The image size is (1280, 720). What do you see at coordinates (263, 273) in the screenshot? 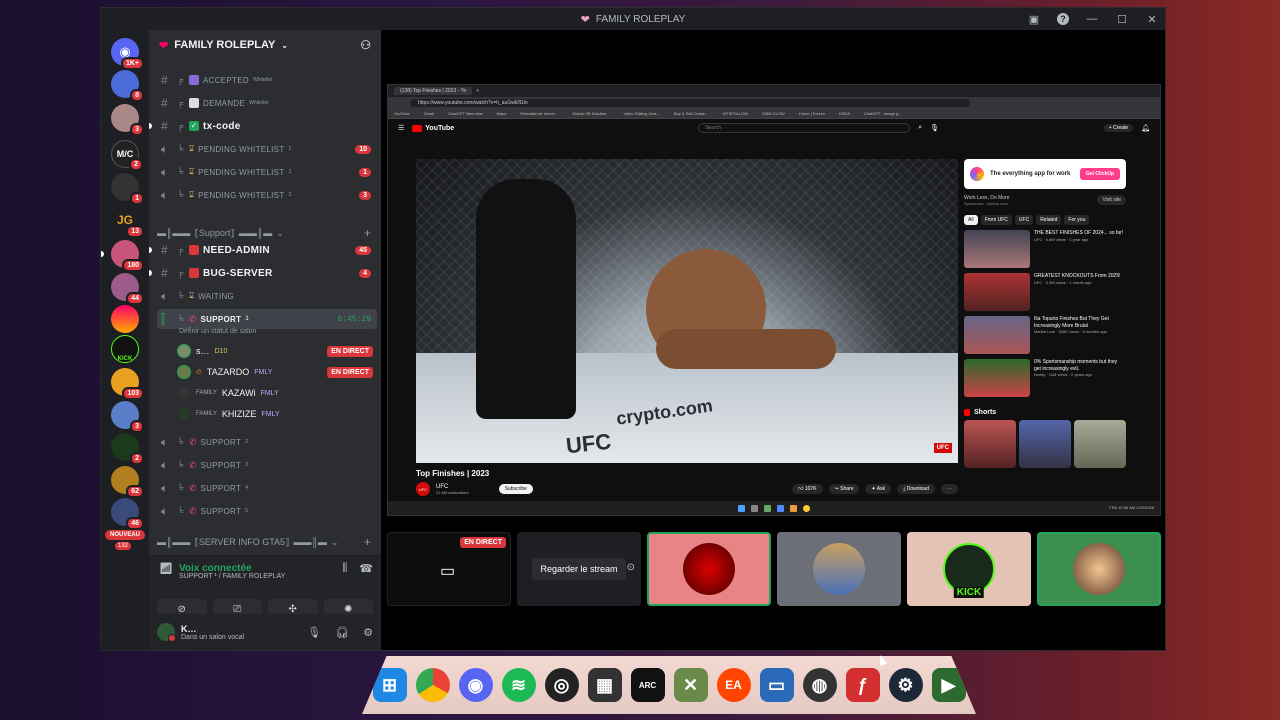
I see `channel-item: # ╒ BUG-SERVER 4` at bounding box center [263, 273].